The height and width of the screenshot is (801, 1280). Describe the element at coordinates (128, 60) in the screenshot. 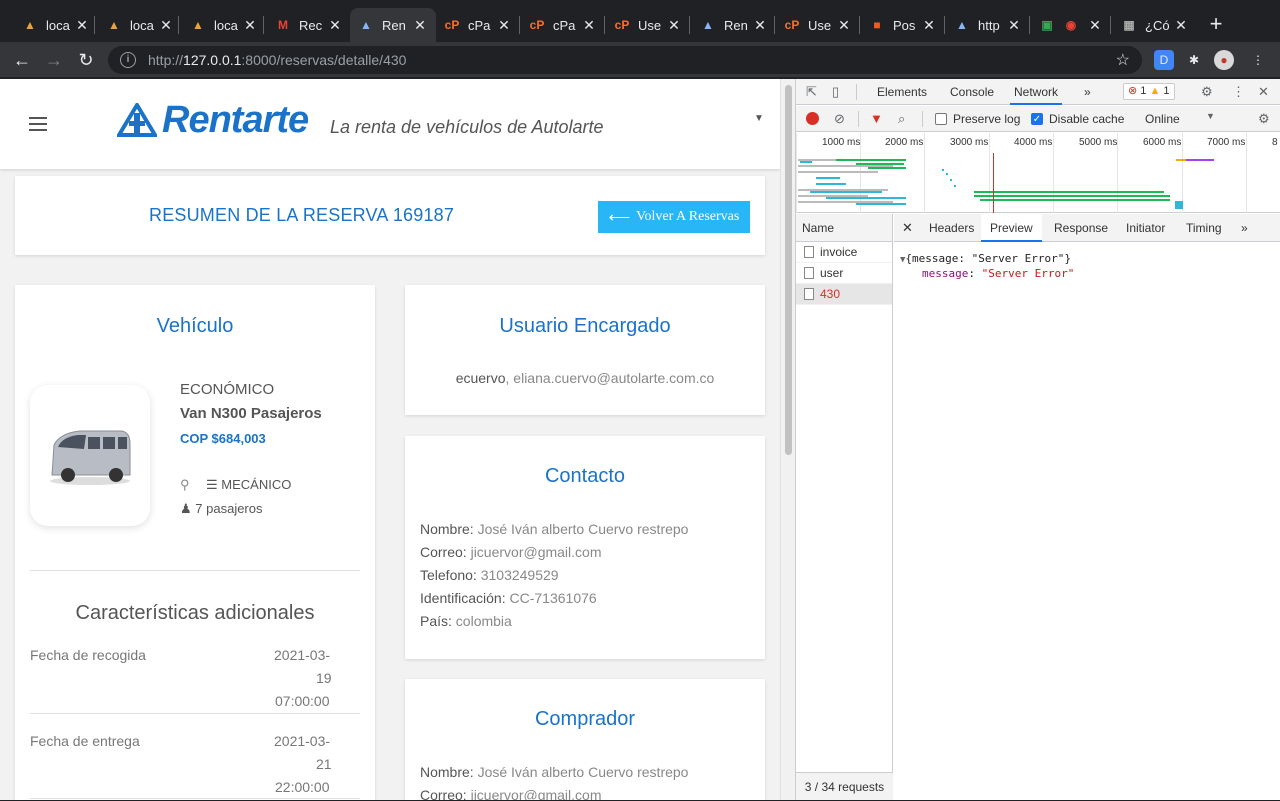

I see `site-info-icon: i` at that location.